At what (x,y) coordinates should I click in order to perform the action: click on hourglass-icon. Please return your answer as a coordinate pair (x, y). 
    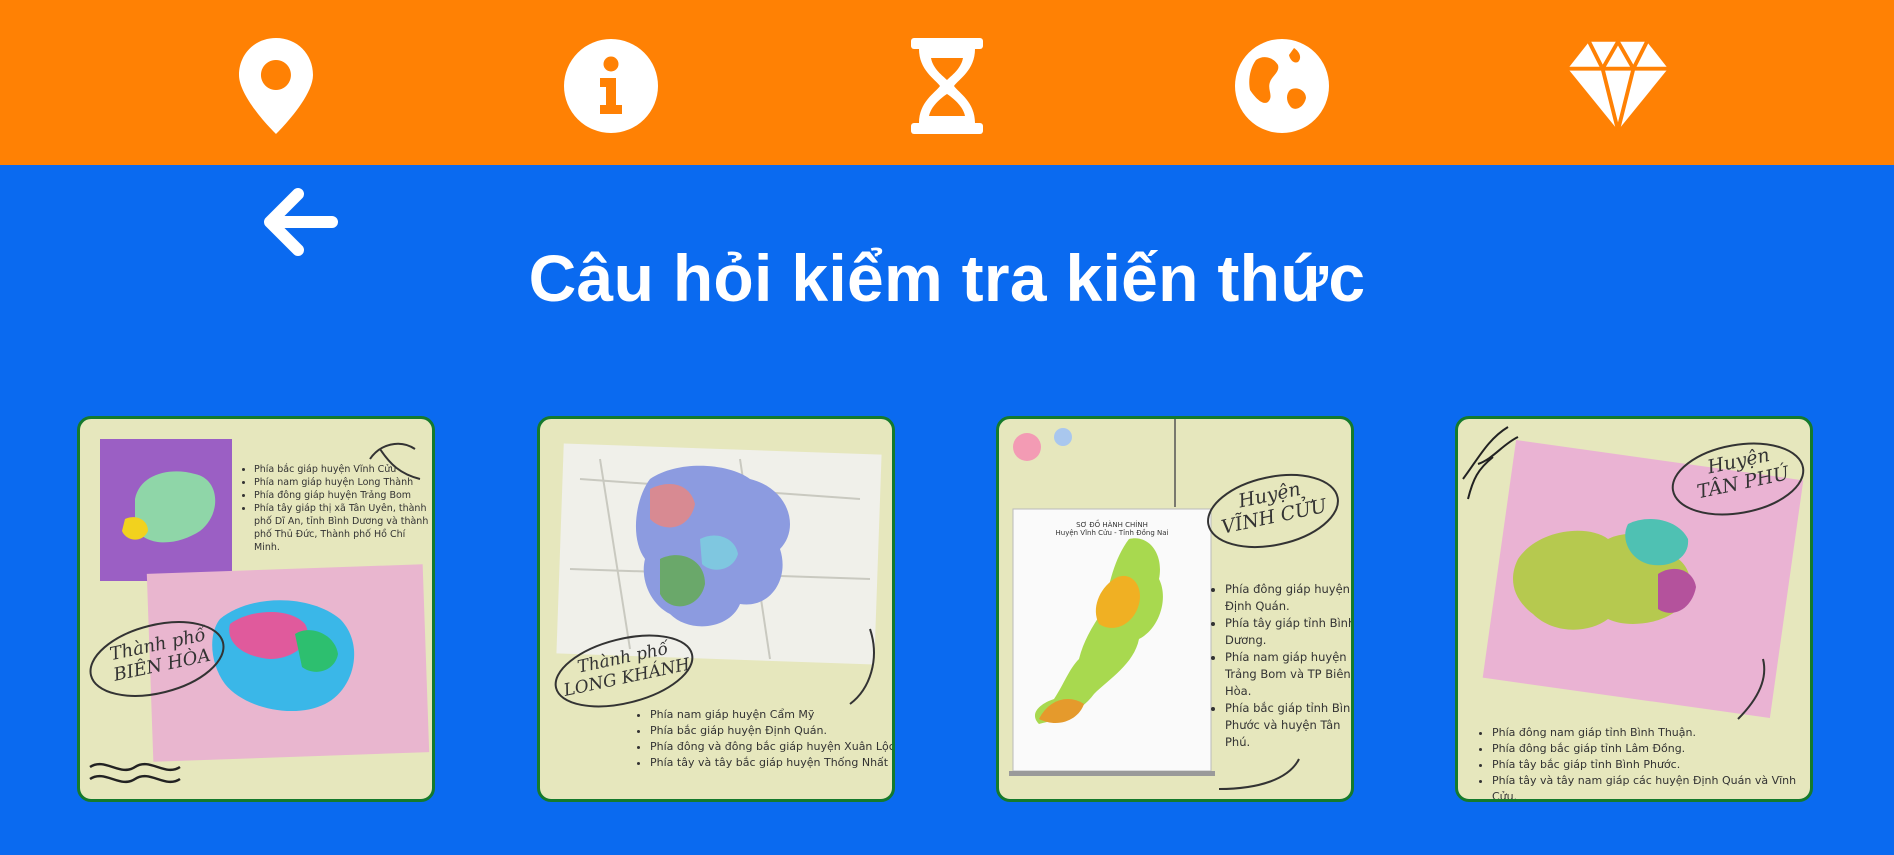
    Looking at the image, I should click on (947, 86).